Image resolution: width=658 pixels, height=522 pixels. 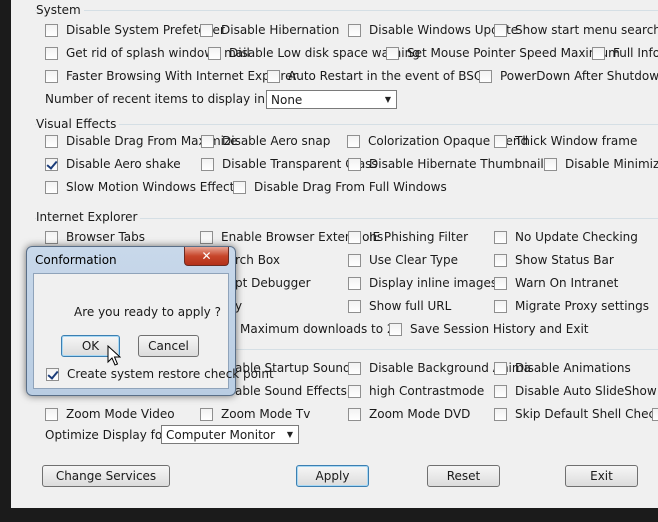 I want to click on checkbox-disable-animations: Disable Animations, so click(x=562, y=368).